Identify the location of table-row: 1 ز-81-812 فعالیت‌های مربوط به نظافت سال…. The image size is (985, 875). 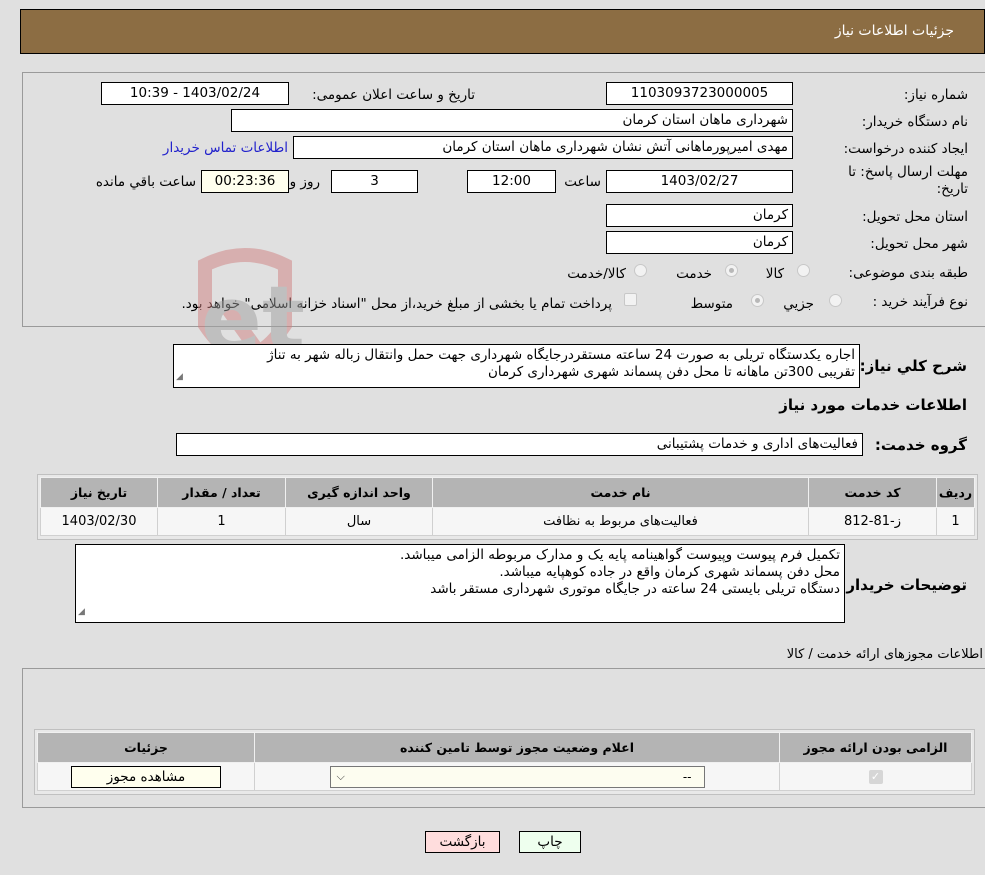
(507, 521).